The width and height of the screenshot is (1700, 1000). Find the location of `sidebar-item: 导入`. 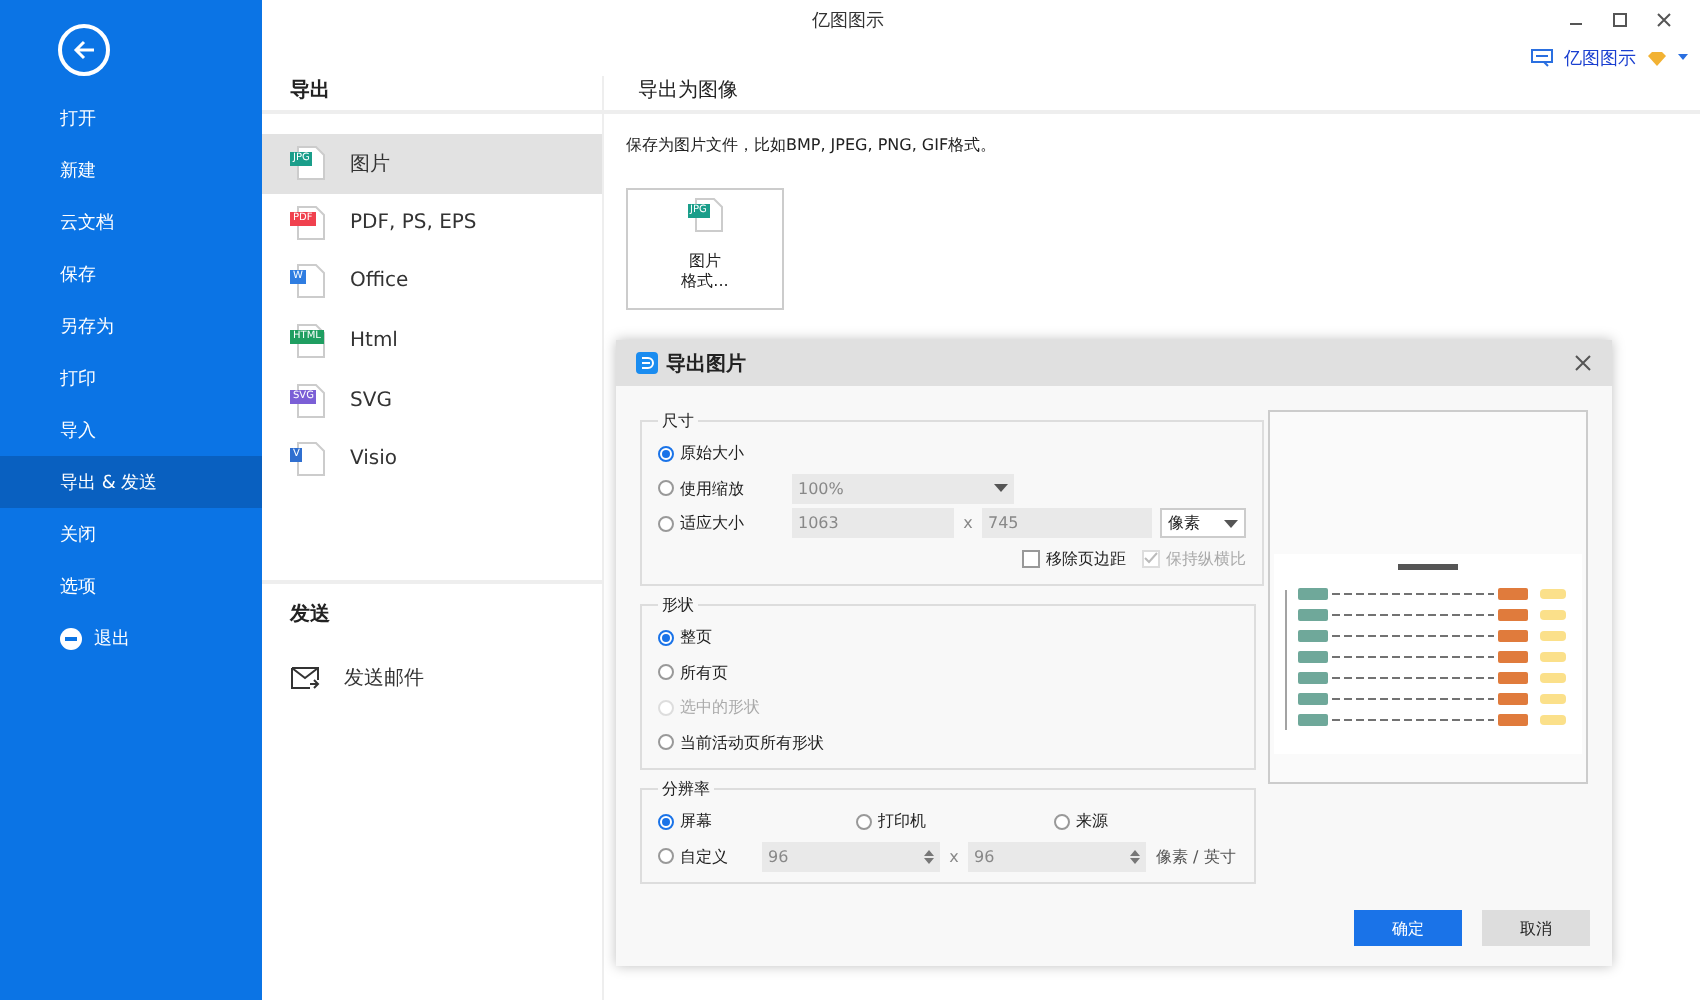

sidebar-item: 导入 is located at coordinates (131, 430).